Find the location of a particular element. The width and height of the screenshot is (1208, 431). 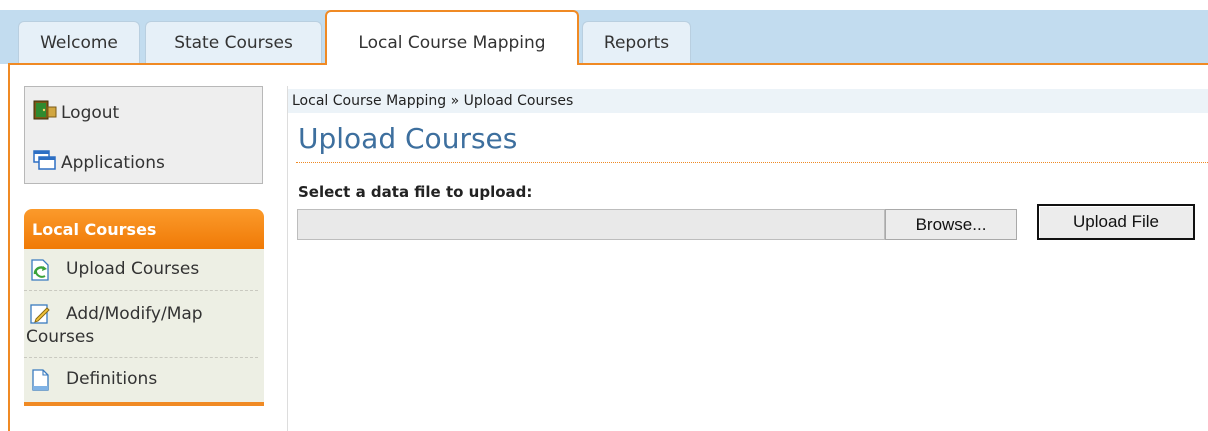

logout-link: Logout is located at coordinates (76, 112).